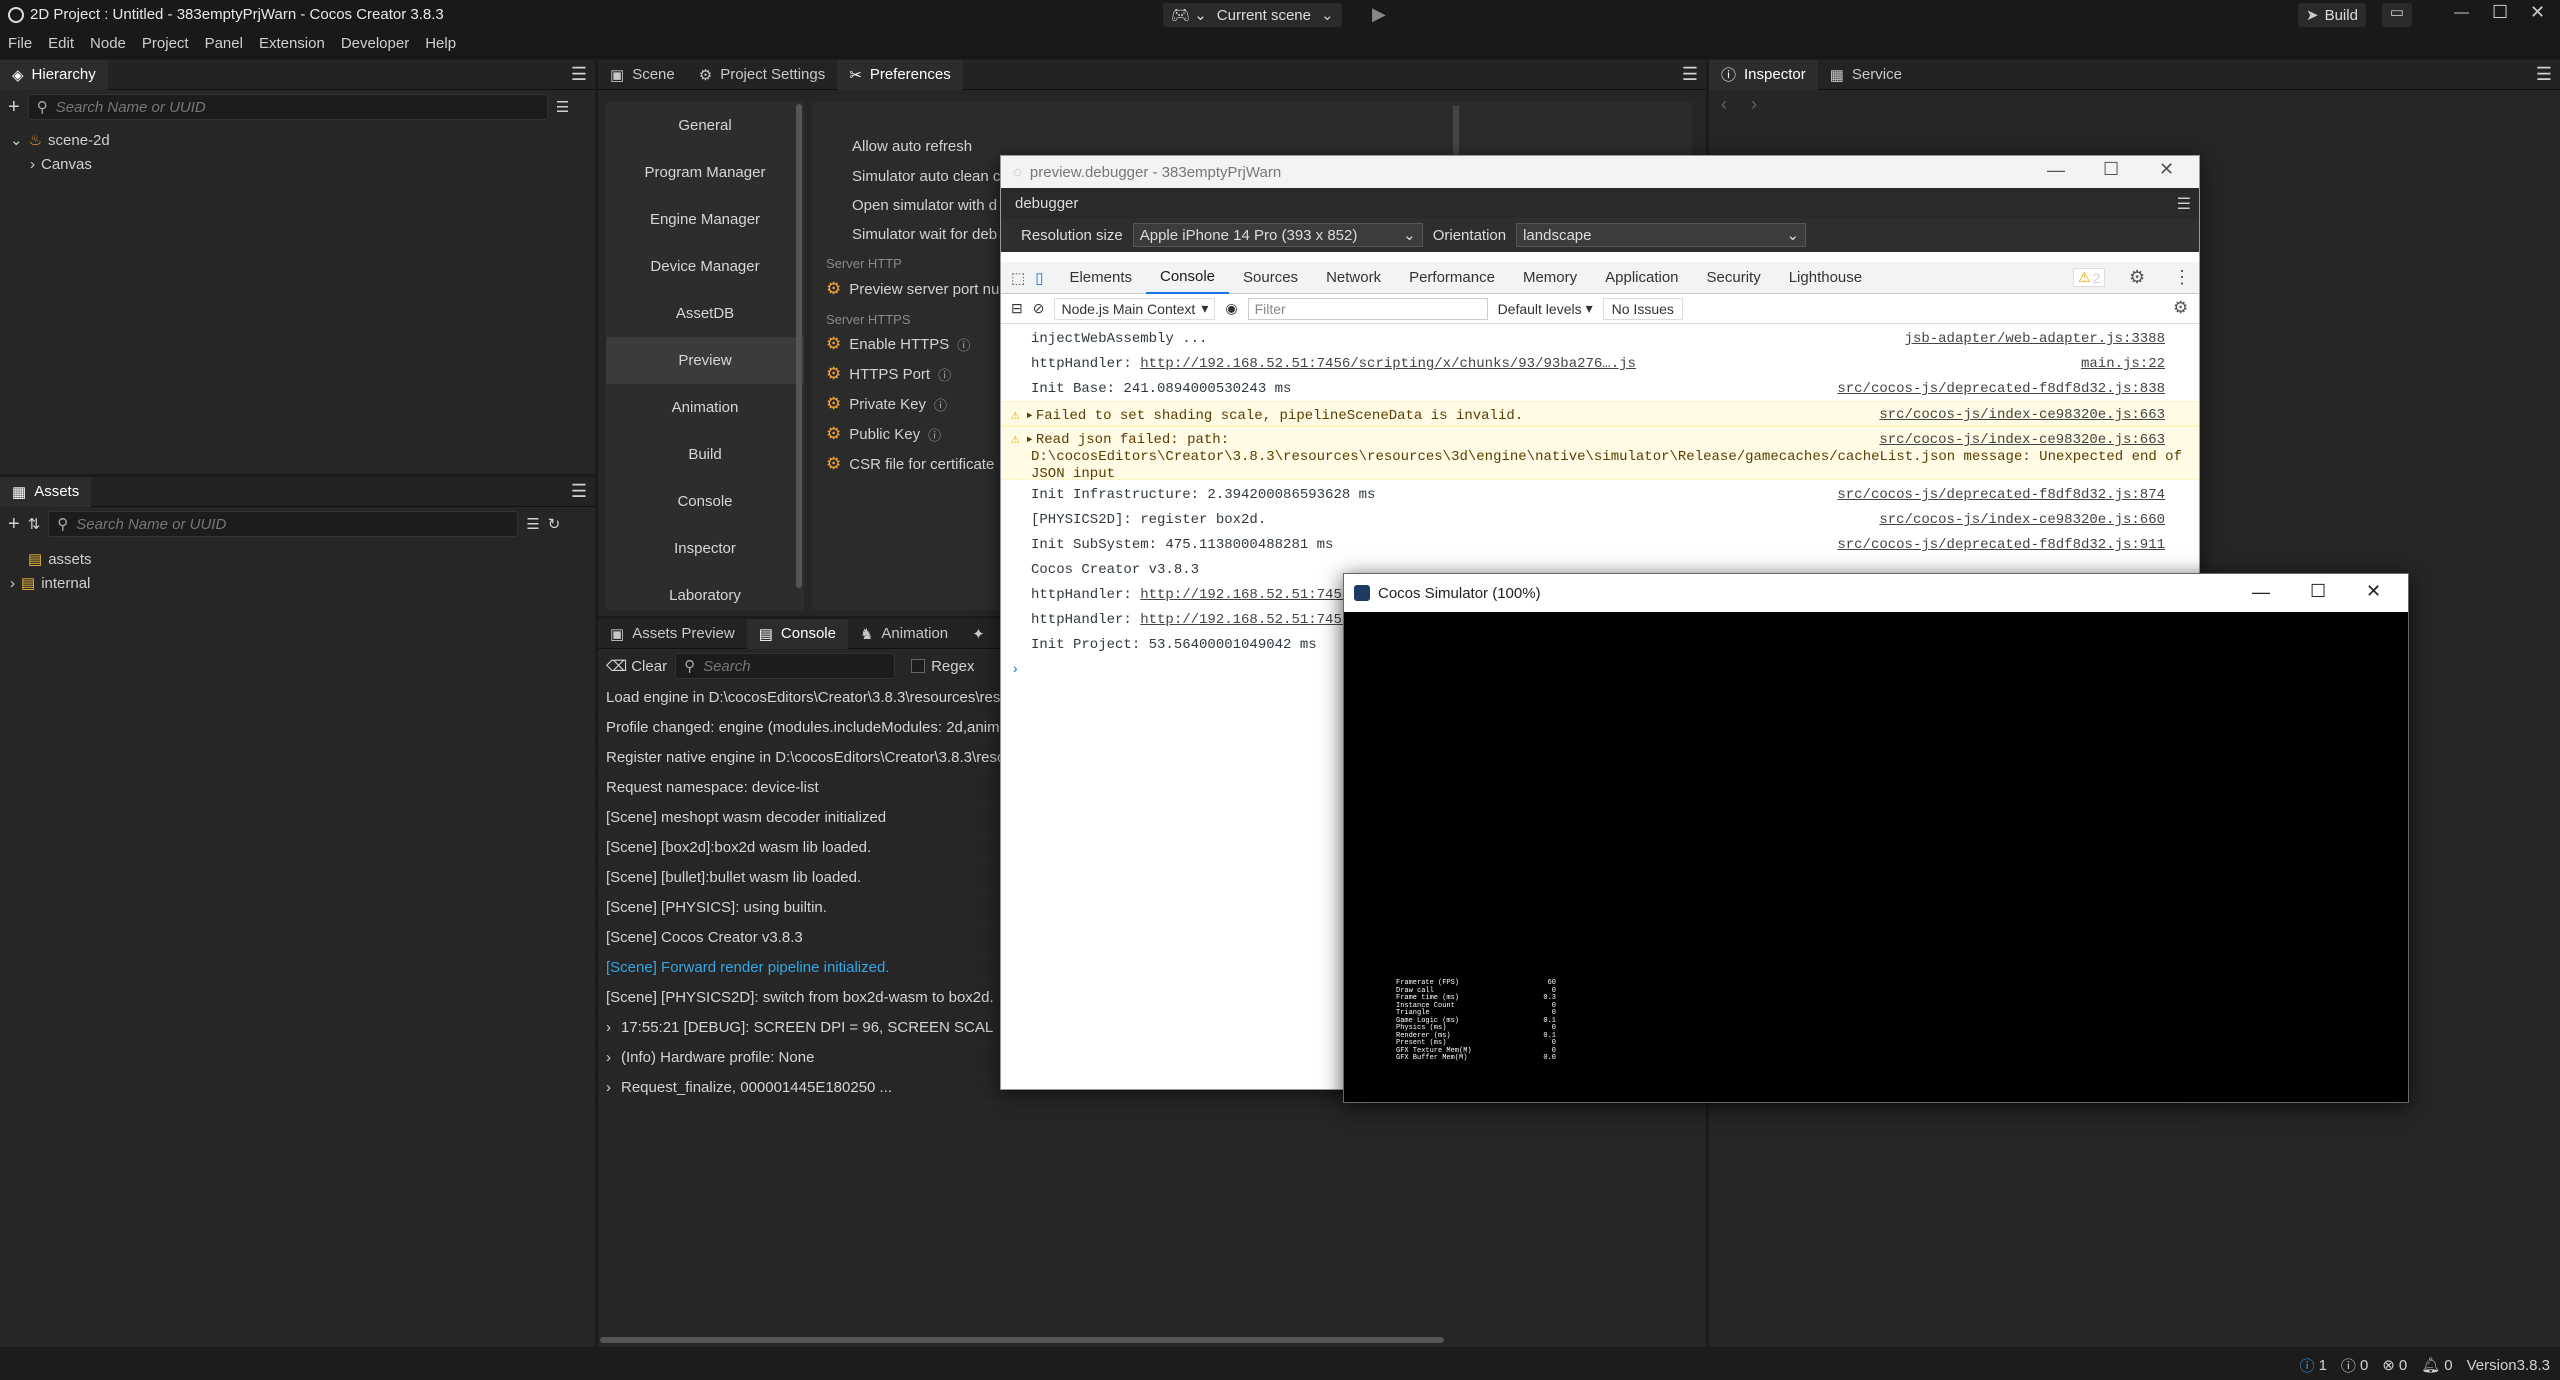 This screenshot has width=2560, height=1380. What do you see at coordinates (1189, 15) in the screenshot?
I see `gamepad-icon: 🎮︎ ⌄` at bounding box center [1189, 15].